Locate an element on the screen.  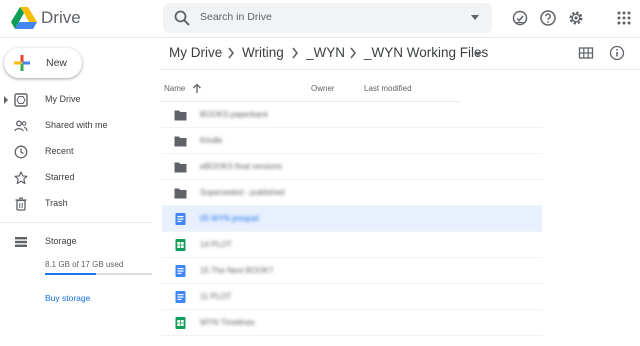
breadcrumb-wyn: _WYN is located at coordinates (325, 52).